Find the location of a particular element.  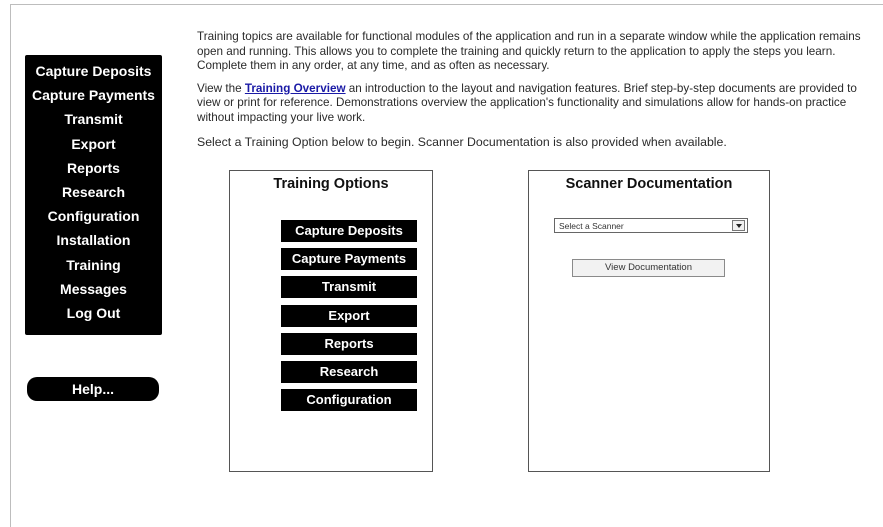

window-border-top is located at coordinates (446, 4).